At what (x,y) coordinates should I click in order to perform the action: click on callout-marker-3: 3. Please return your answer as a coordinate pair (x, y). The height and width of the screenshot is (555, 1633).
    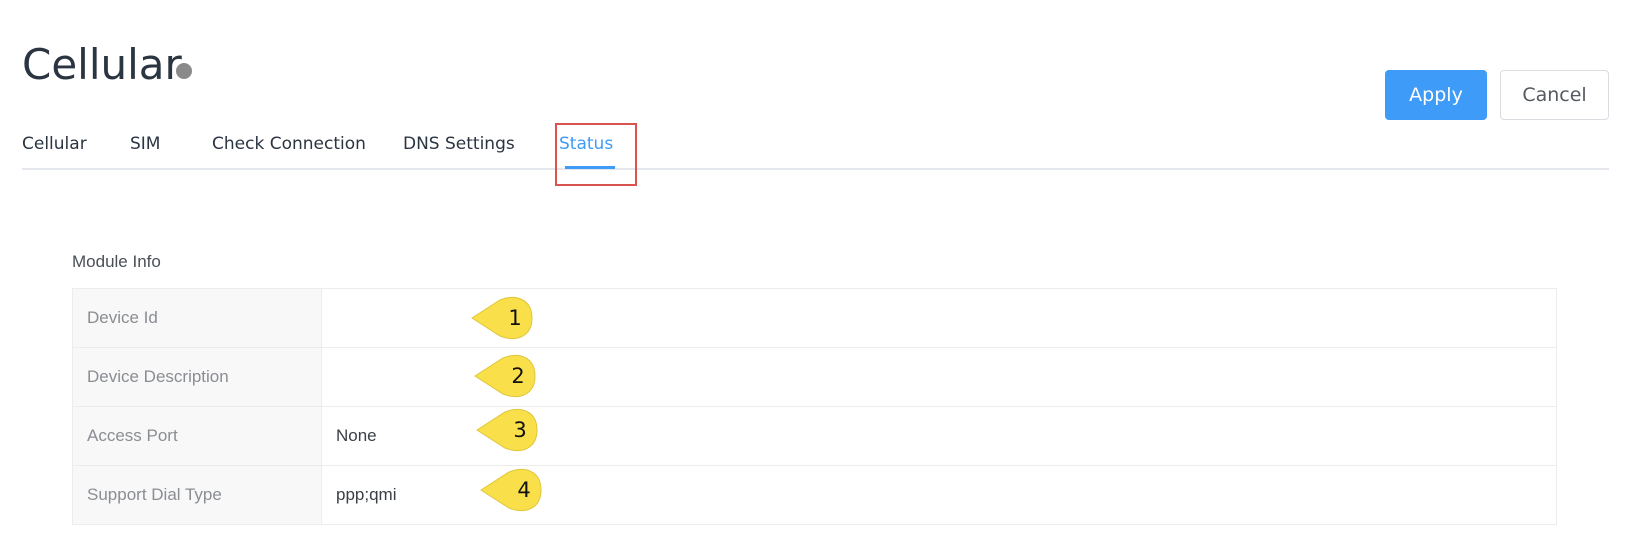
    Looking at the image, I should click on (508, 430).